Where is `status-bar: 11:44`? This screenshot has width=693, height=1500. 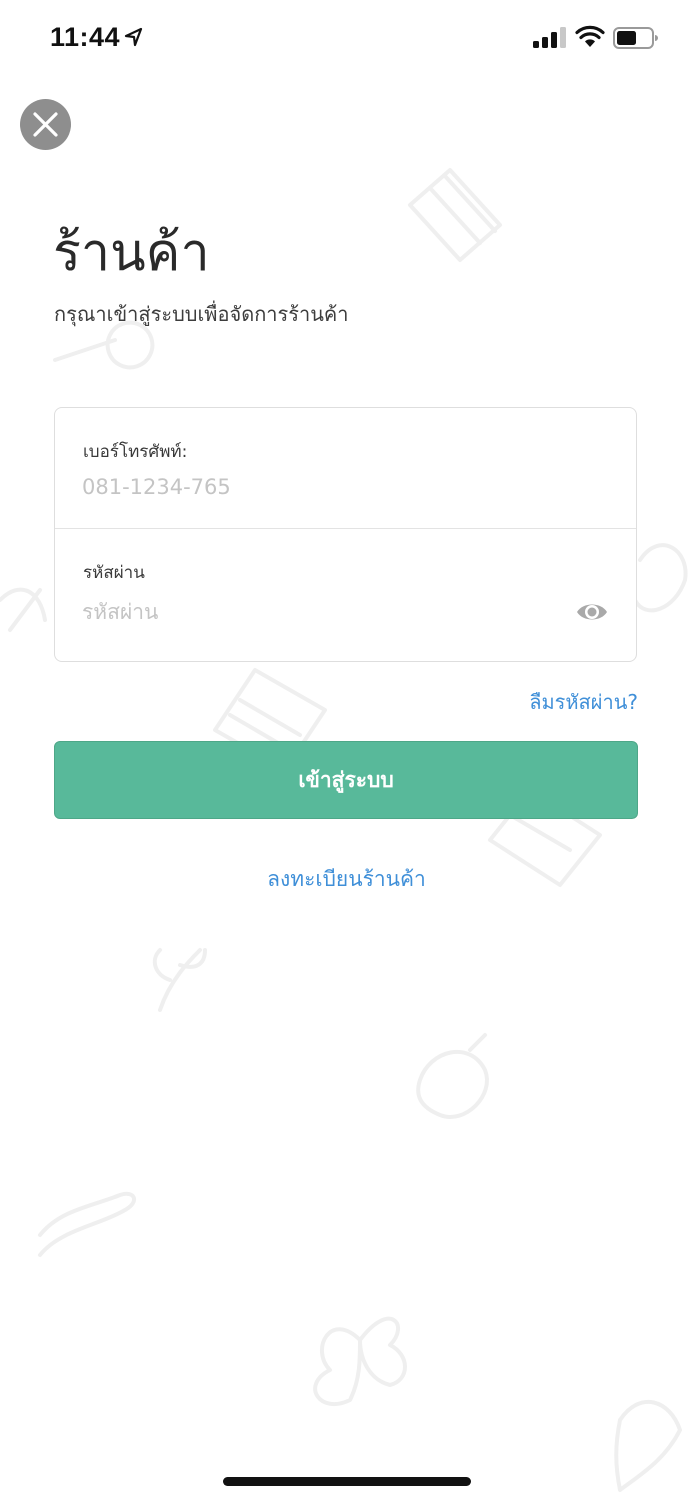 status-bar: 11:44 is located at coordinates (346, 38).